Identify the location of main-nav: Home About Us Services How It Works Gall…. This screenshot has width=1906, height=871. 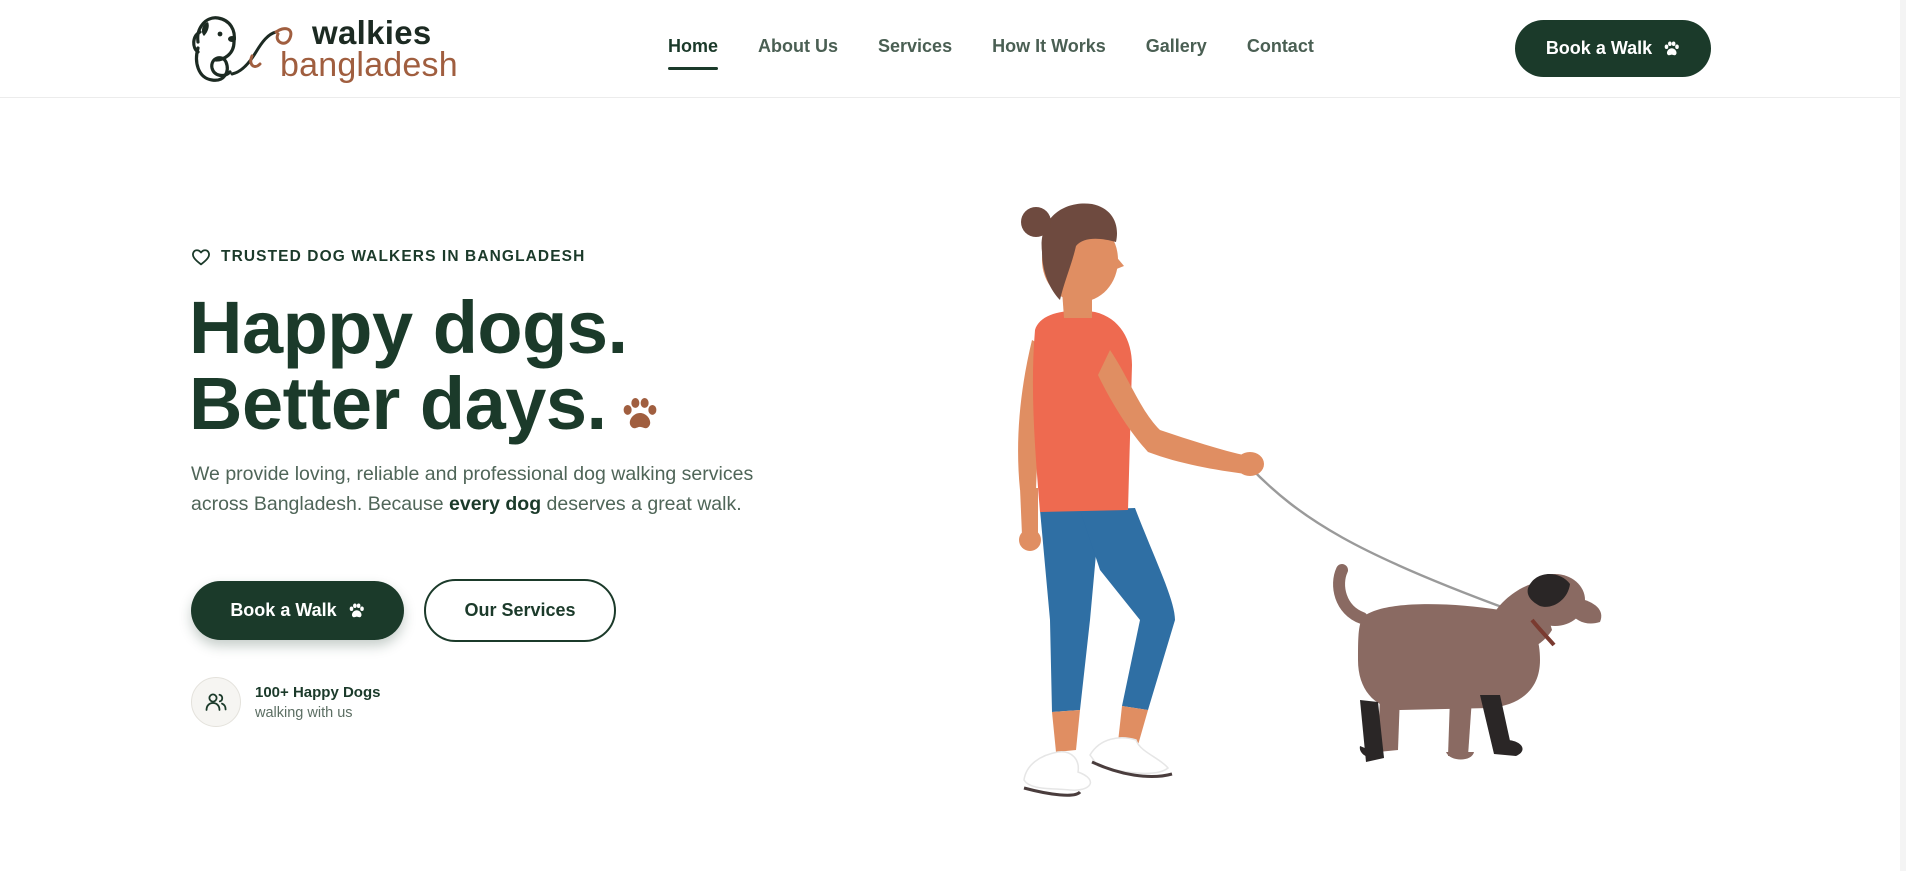
(1011, 54).